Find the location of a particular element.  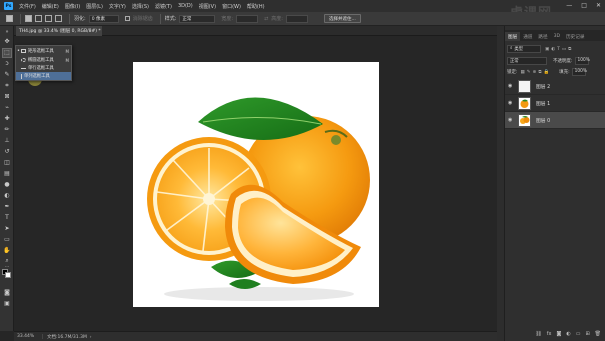

gradient-tool-icon: ▤ is located at coordinates (7, 174).